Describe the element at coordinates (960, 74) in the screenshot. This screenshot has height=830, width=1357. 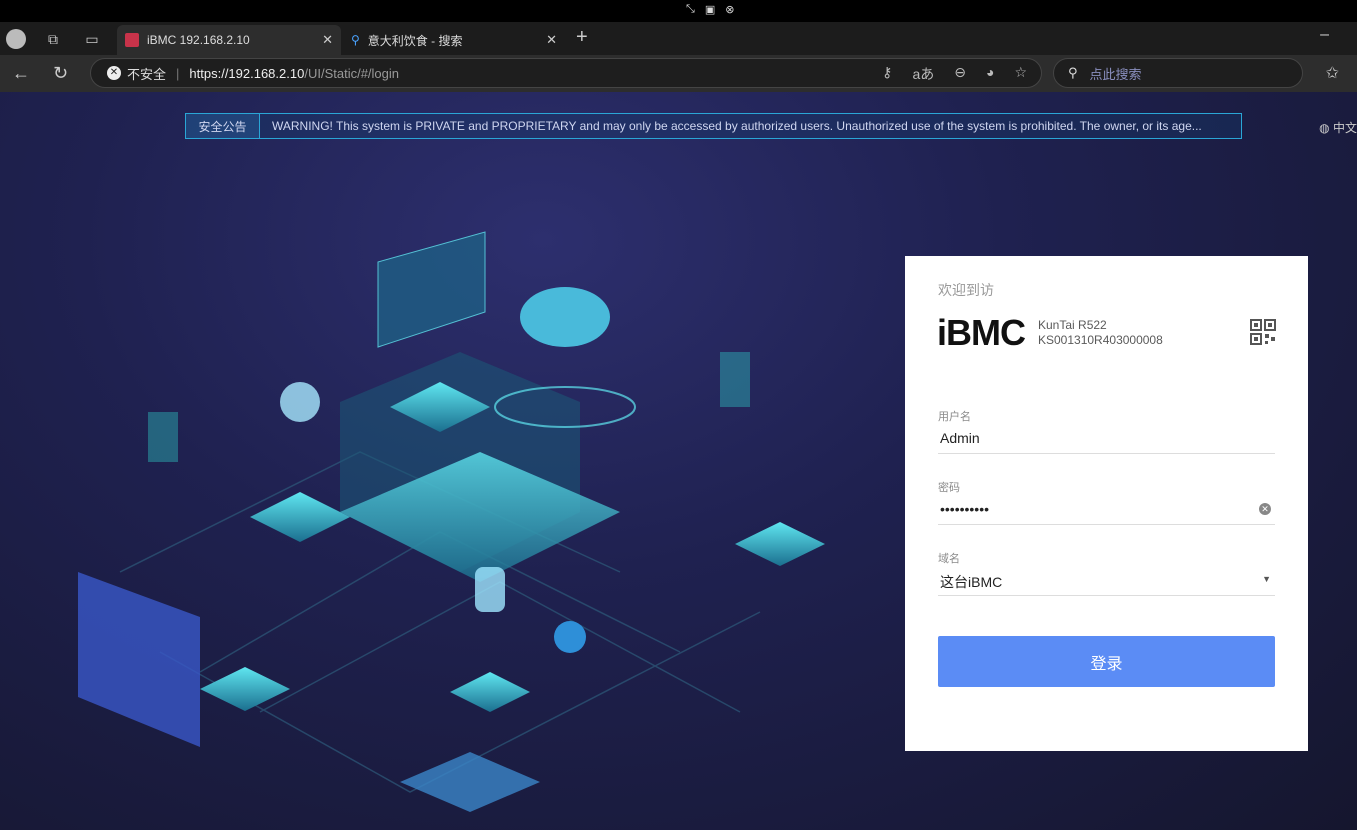
I see `zoom-icon: ⊖` at that location.